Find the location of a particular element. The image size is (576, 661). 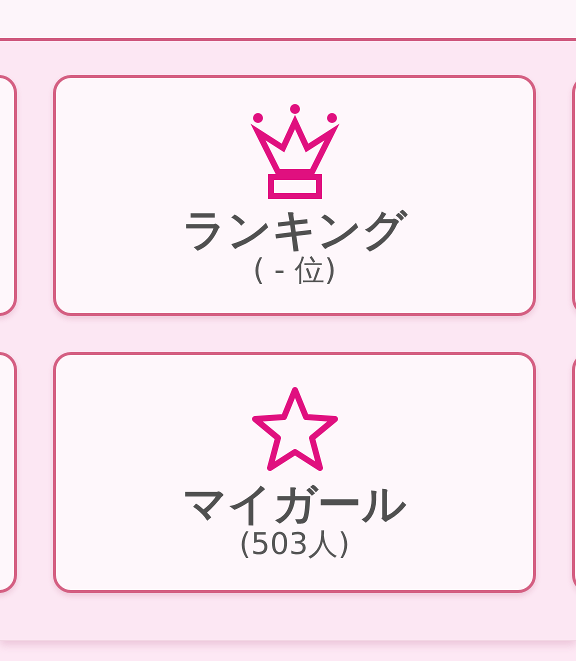

menu-count: (503人) is located at coordinates (294, 545).